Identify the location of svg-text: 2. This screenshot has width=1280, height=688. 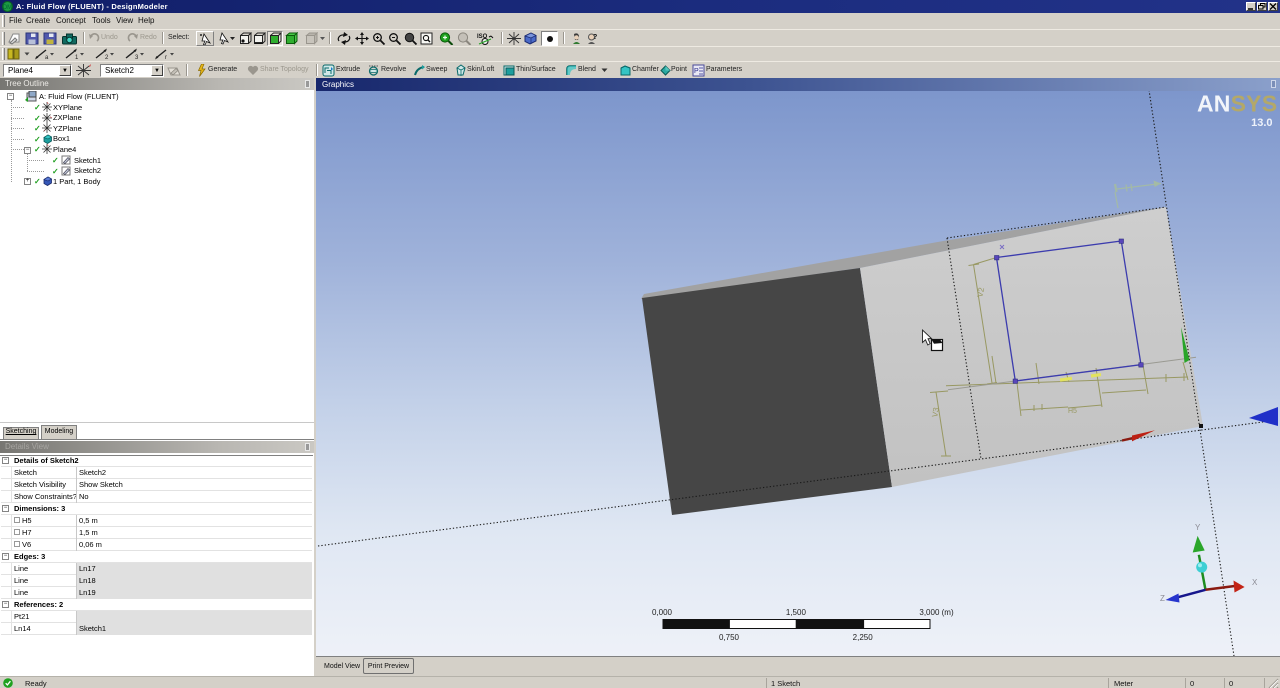
(107, 57).